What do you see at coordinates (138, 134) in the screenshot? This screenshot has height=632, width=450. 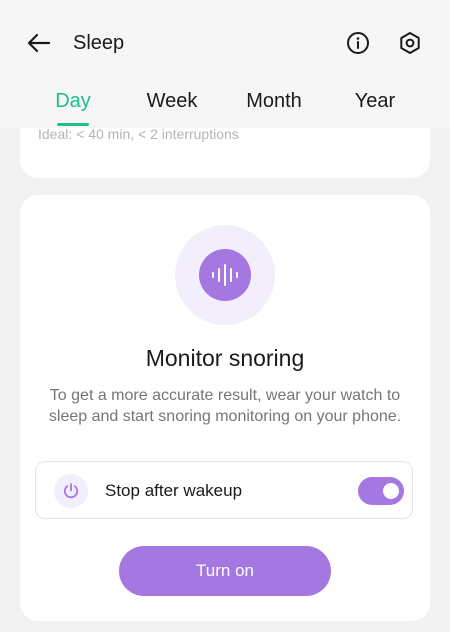 I see `ideal-hint-text: Ideal: < 40 min, < 2 interruptions` at bounding box center [138, 134].